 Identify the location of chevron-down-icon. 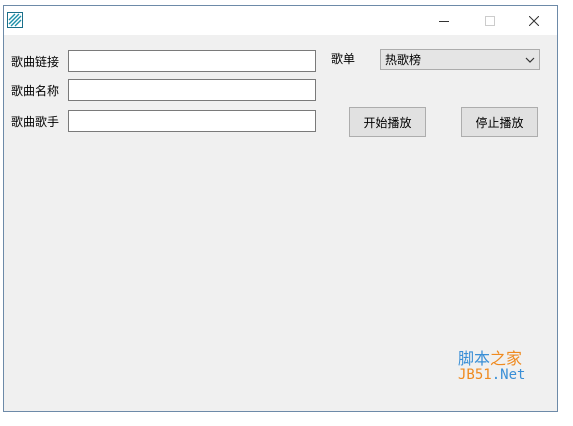
(530, 60).